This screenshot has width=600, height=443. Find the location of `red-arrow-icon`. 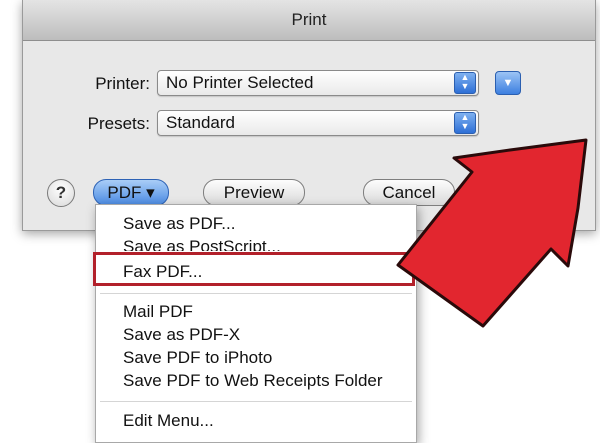

red-arrow-icon is located at coordinates (492, 233).